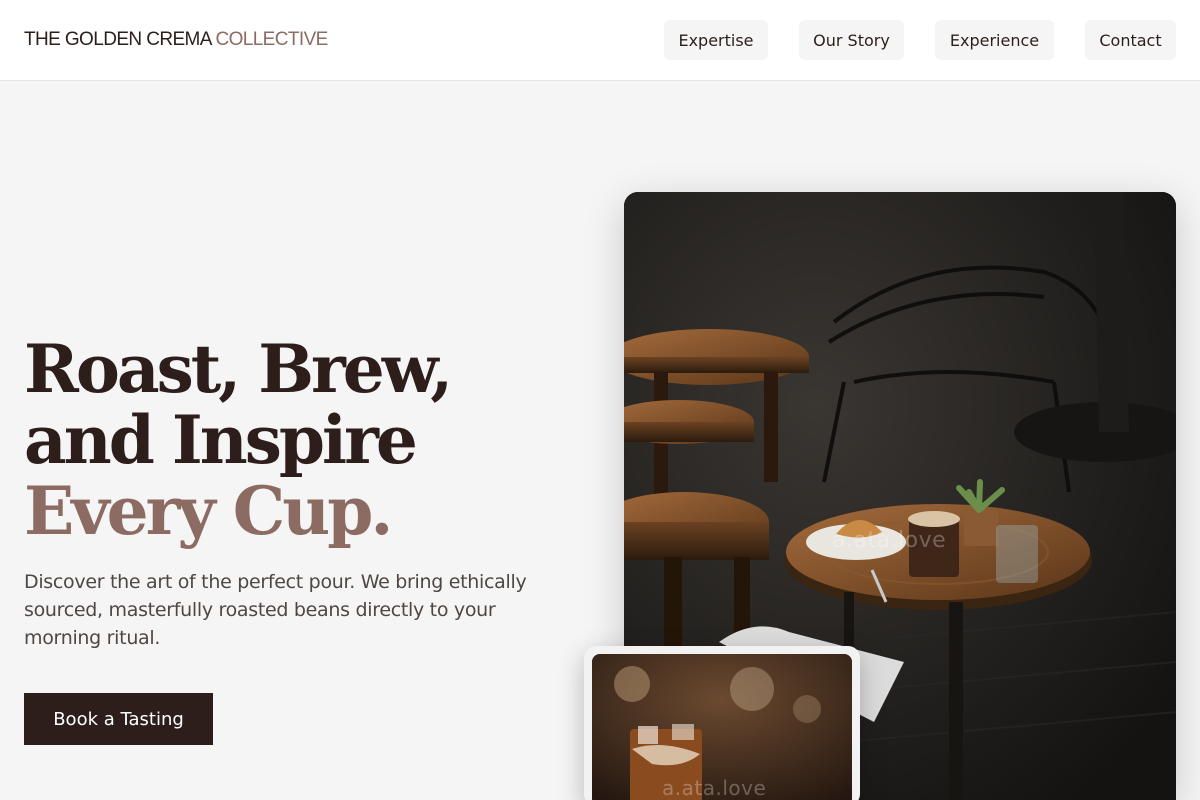  What do you see at coordinates (117, 39) in the screenshot?
I see `brand-name: THE GOLDEN CREMA` at bounding box center [117, 39].